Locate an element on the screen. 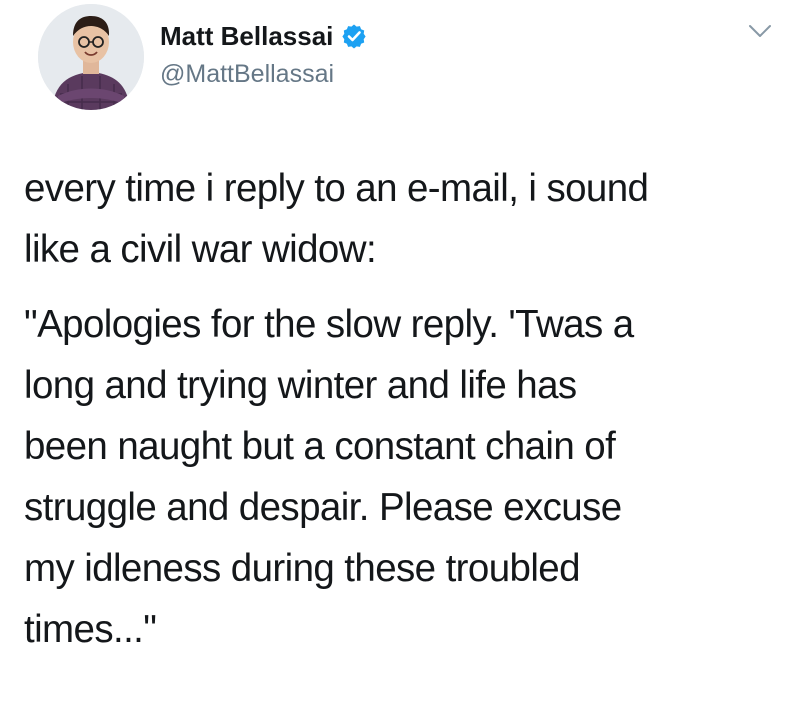  user-handle: @MattBellassai is located at coordinates (247, 74).